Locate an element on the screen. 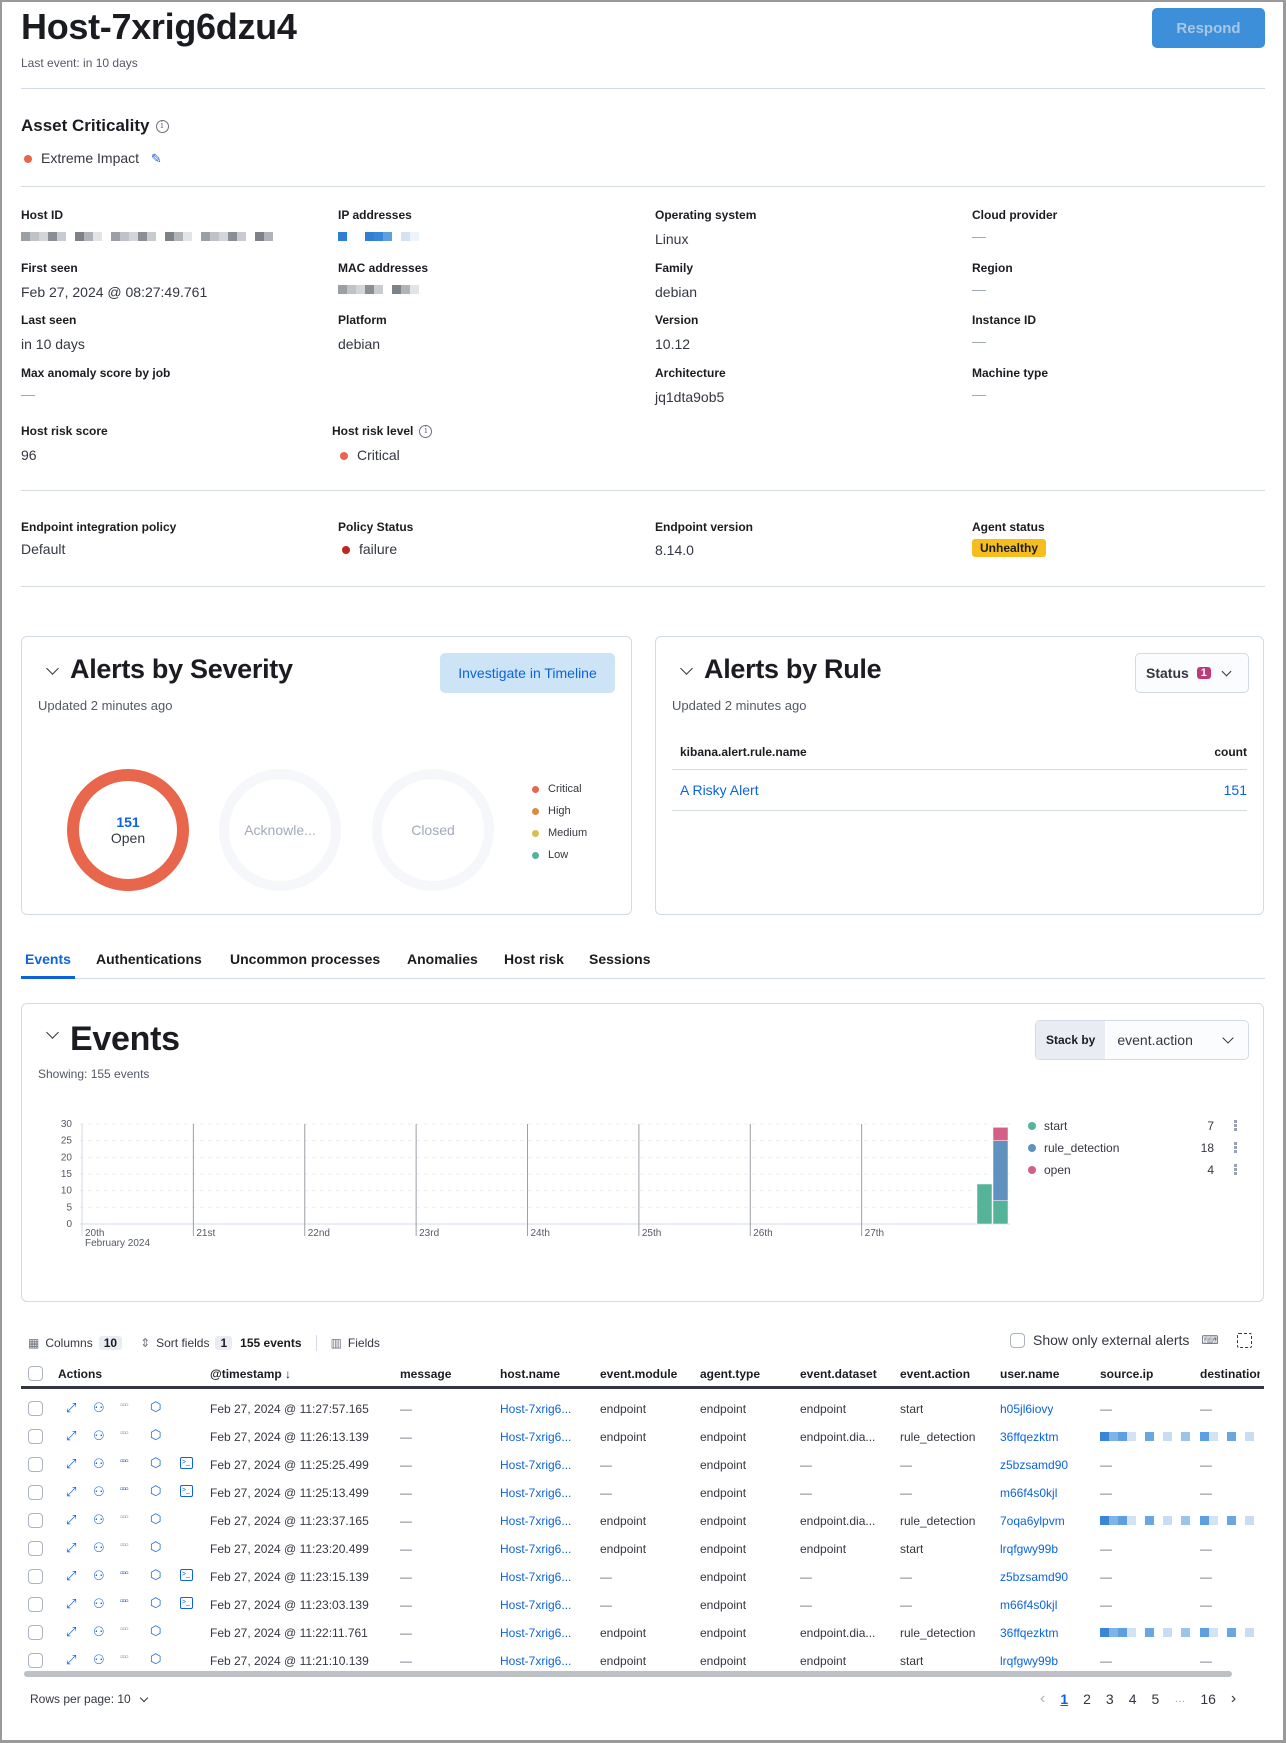  tab-sessions: Sessions is located at coordinates (619, 959).